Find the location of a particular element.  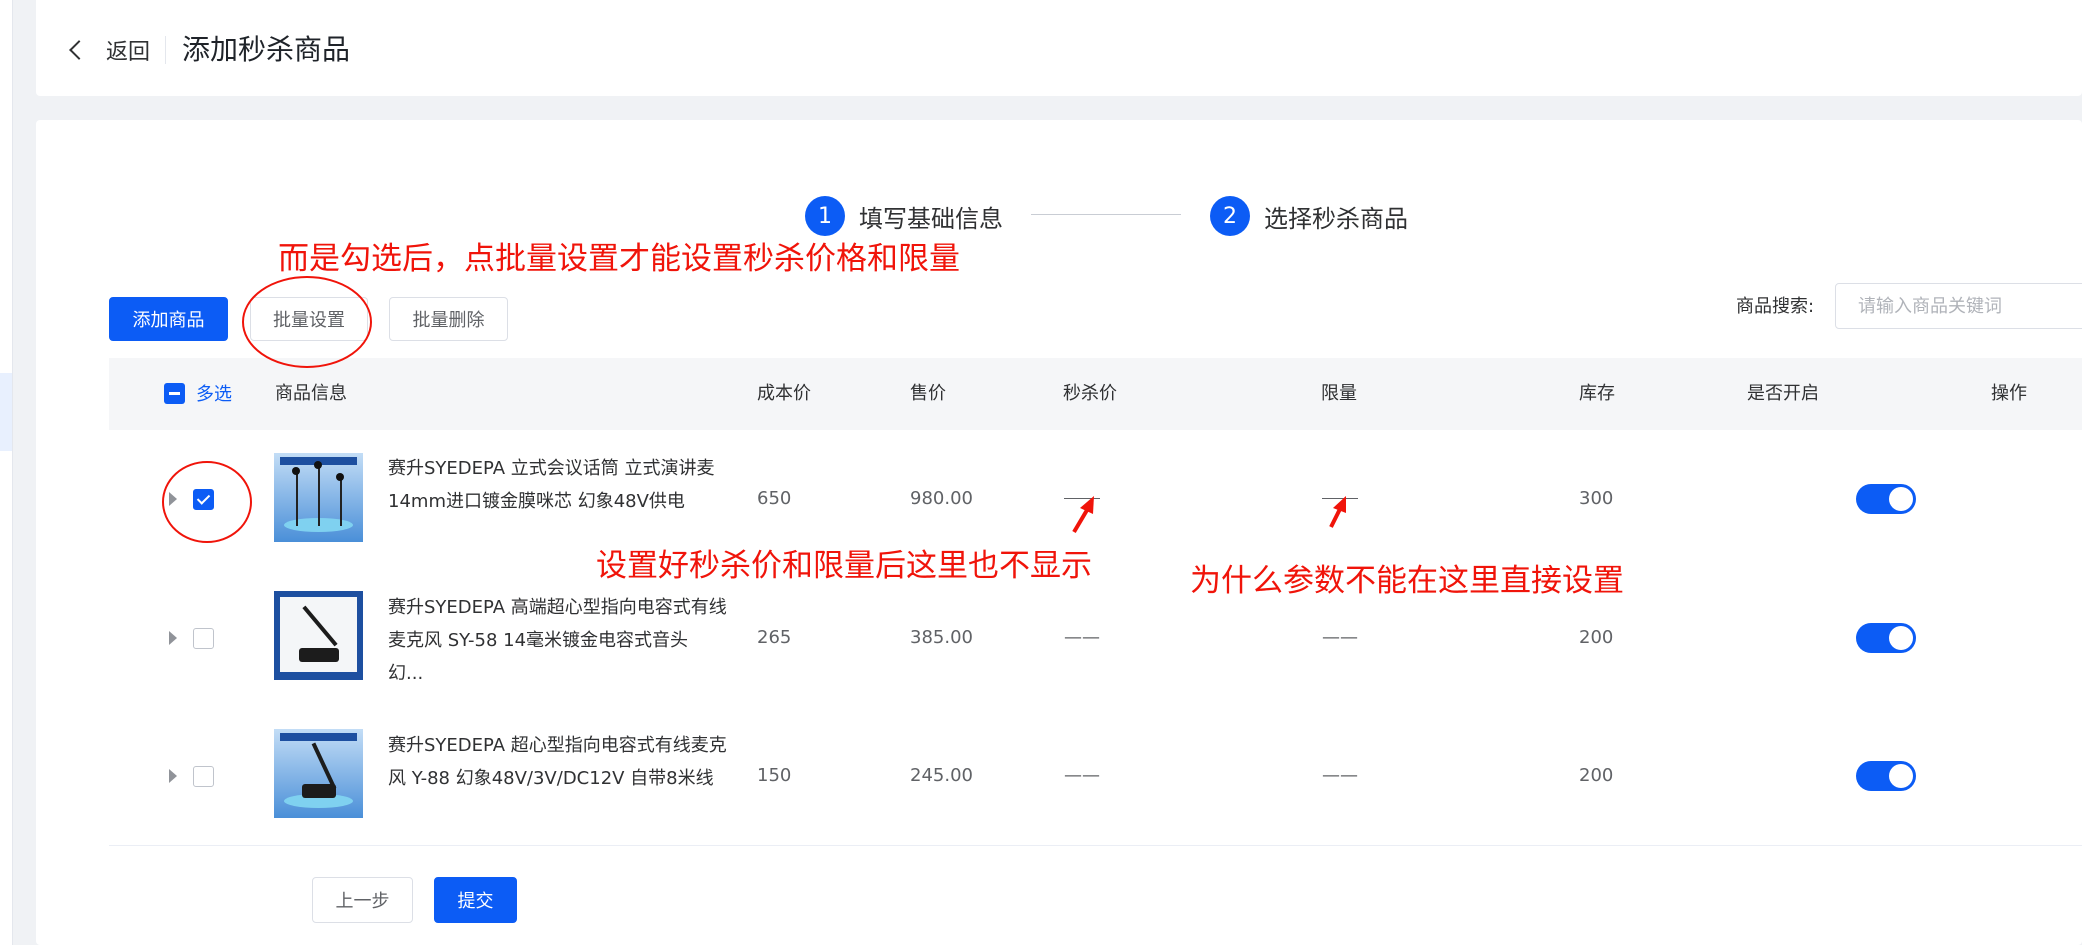

step-2-number: 2 is located at coordinates (1230, 216).